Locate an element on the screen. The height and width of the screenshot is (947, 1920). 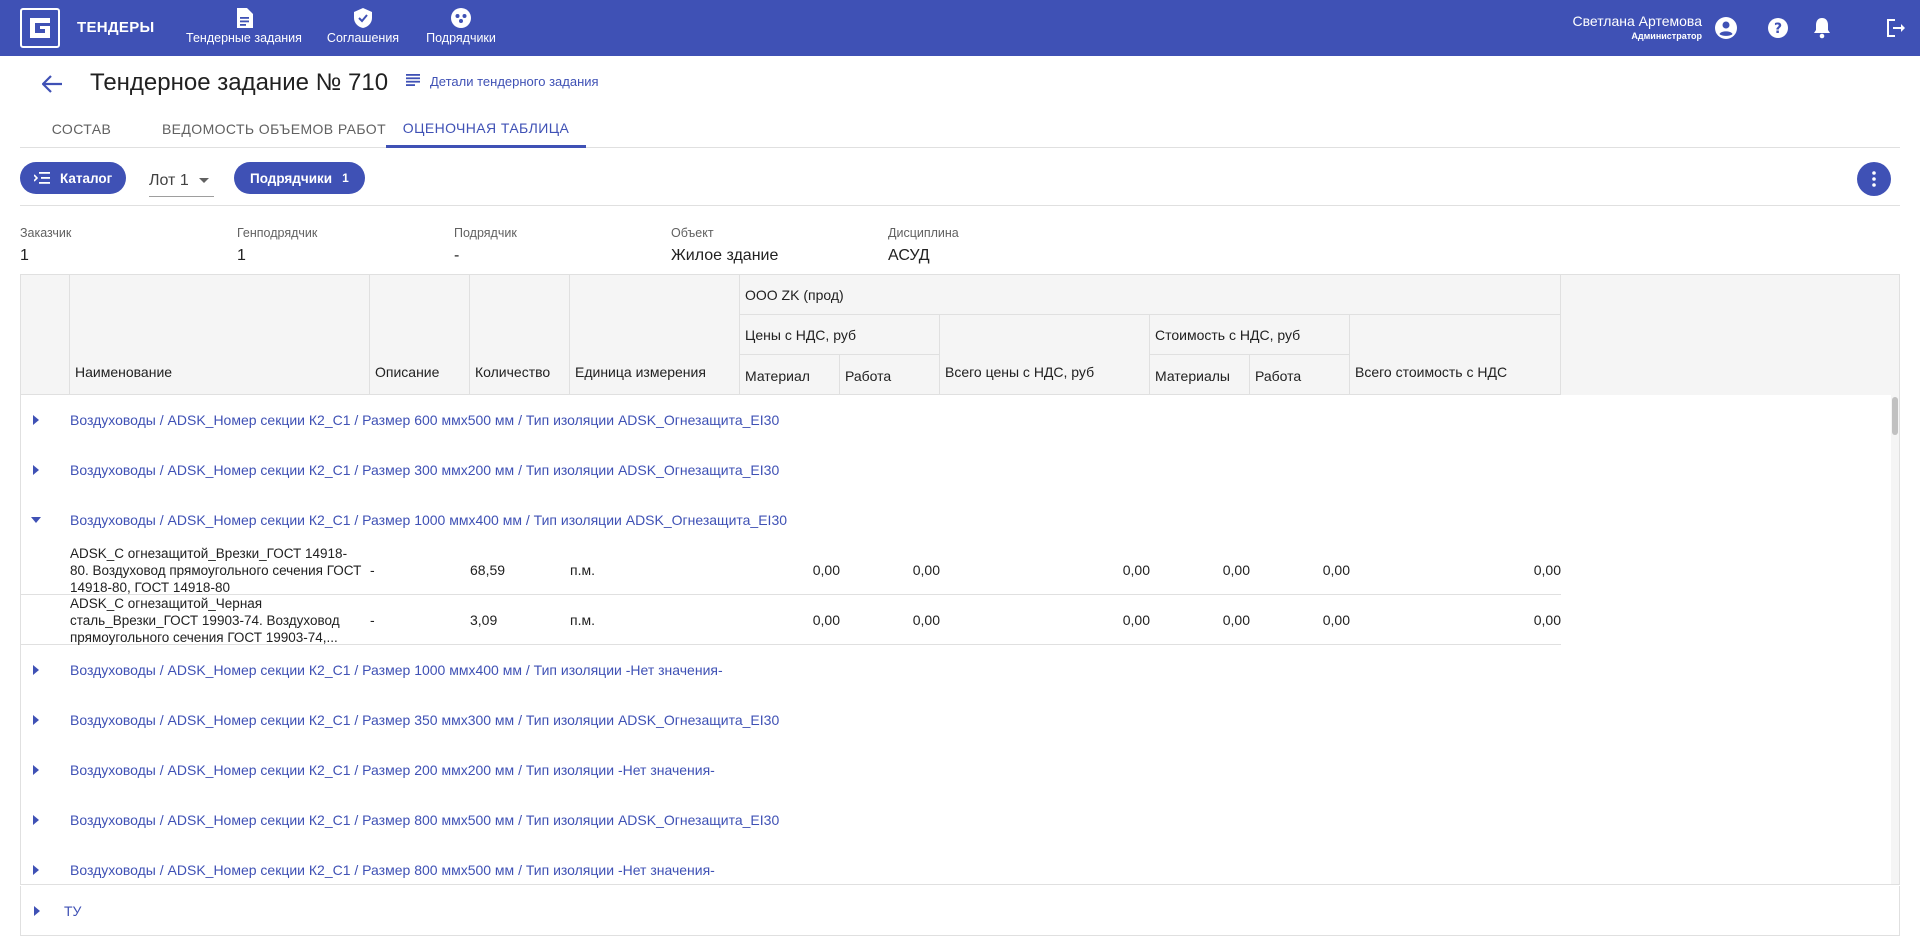
app-logo is located at coordinates (40, 28).